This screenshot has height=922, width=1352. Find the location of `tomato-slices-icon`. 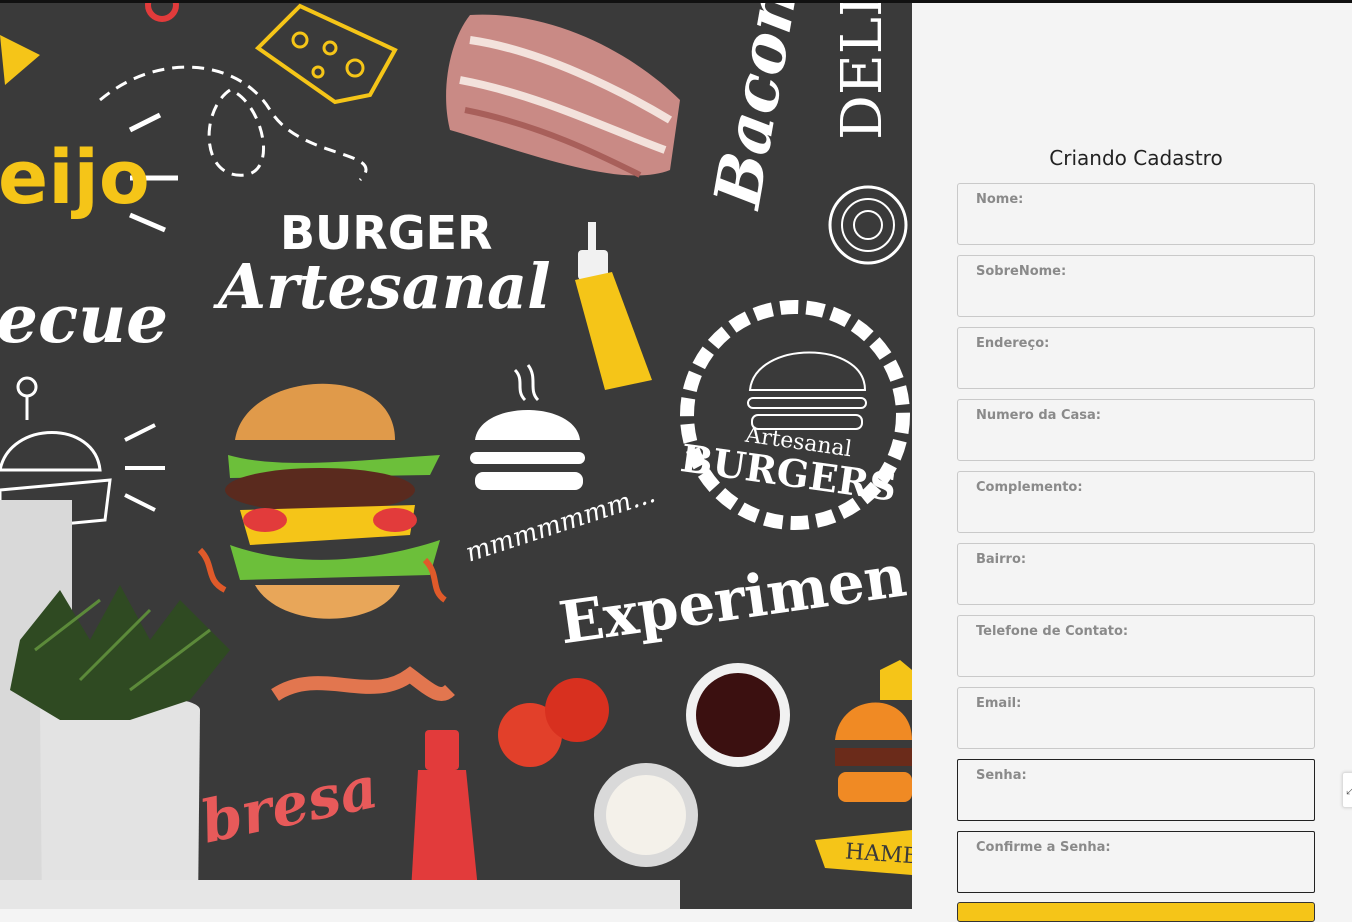

tomato-slices-icon is located at coordinates (553, 722).